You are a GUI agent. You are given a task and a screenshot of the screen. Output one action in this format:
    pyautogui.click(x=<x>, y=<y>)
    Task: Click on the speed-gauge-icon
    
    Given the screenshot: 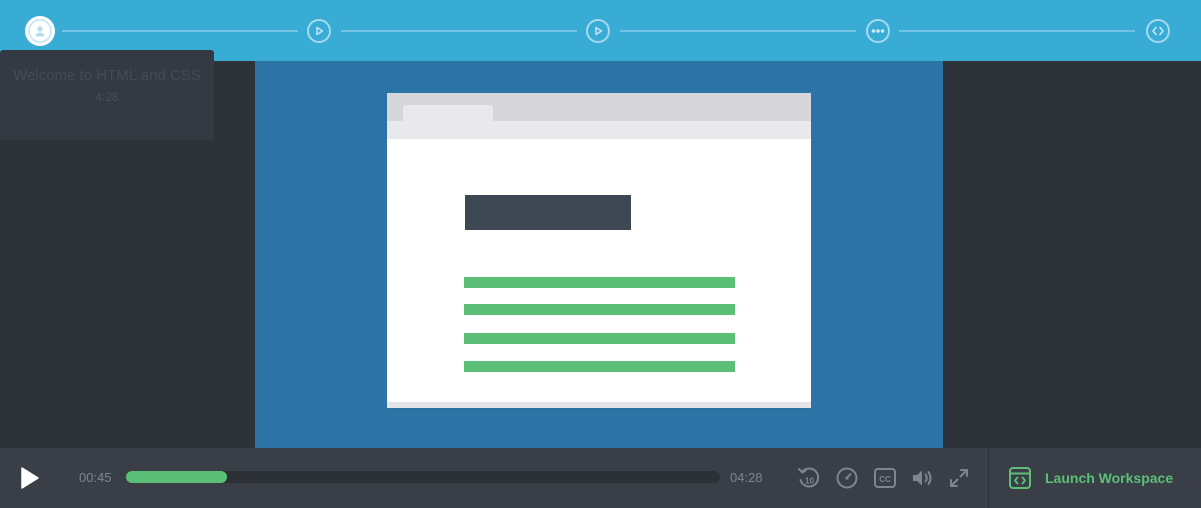 What is the action you would take?
    pyautogui.click(x=847, y=478)
    